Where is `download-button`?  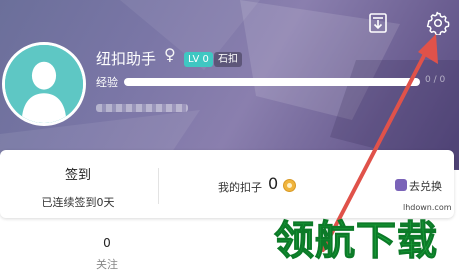
download-button is located at coordinates (378, 23).